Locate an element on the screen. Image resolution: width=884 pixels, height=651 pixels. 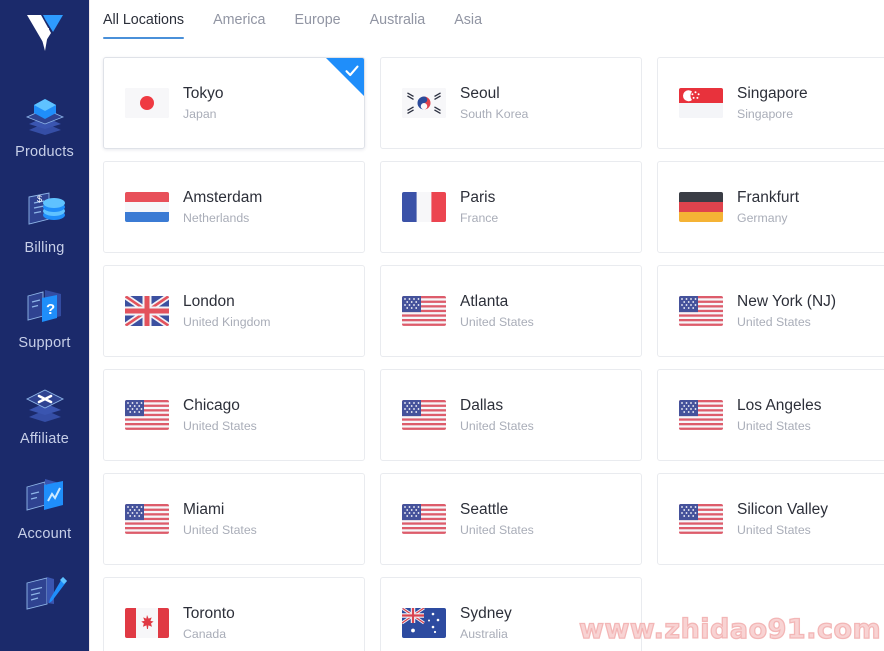
vultr-logo is located at coordinates (45, 34).